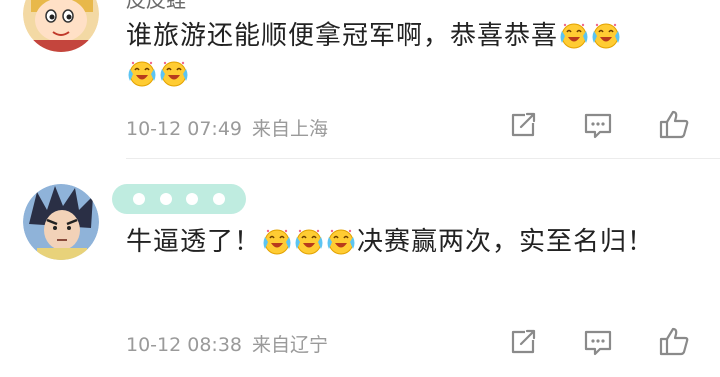  Describe the element at coordinates (290, 129) in the screenshot. I see `comment-location: 来自上海` at that location.